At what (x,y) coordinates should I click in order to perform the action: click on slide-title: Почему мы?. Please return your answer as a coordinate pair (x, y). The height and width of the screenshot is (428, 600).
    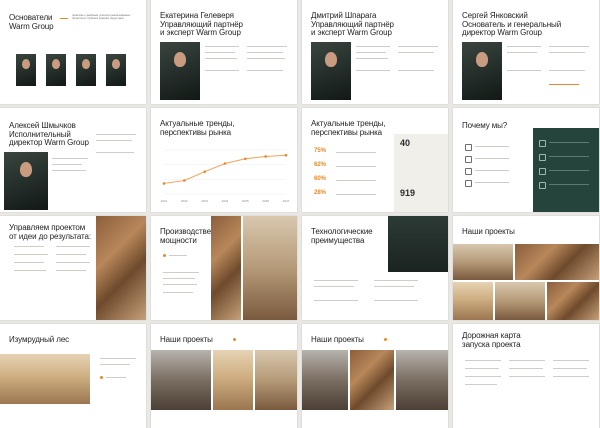
    Looking at the image, I should click on (485, 125).